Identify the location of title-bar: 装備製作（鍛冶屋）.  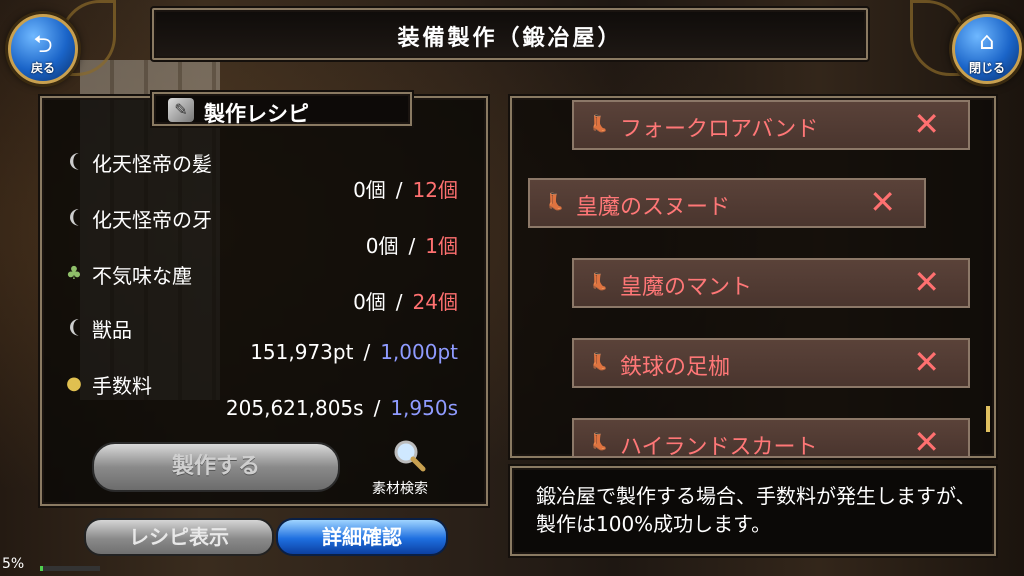
(510, 34).